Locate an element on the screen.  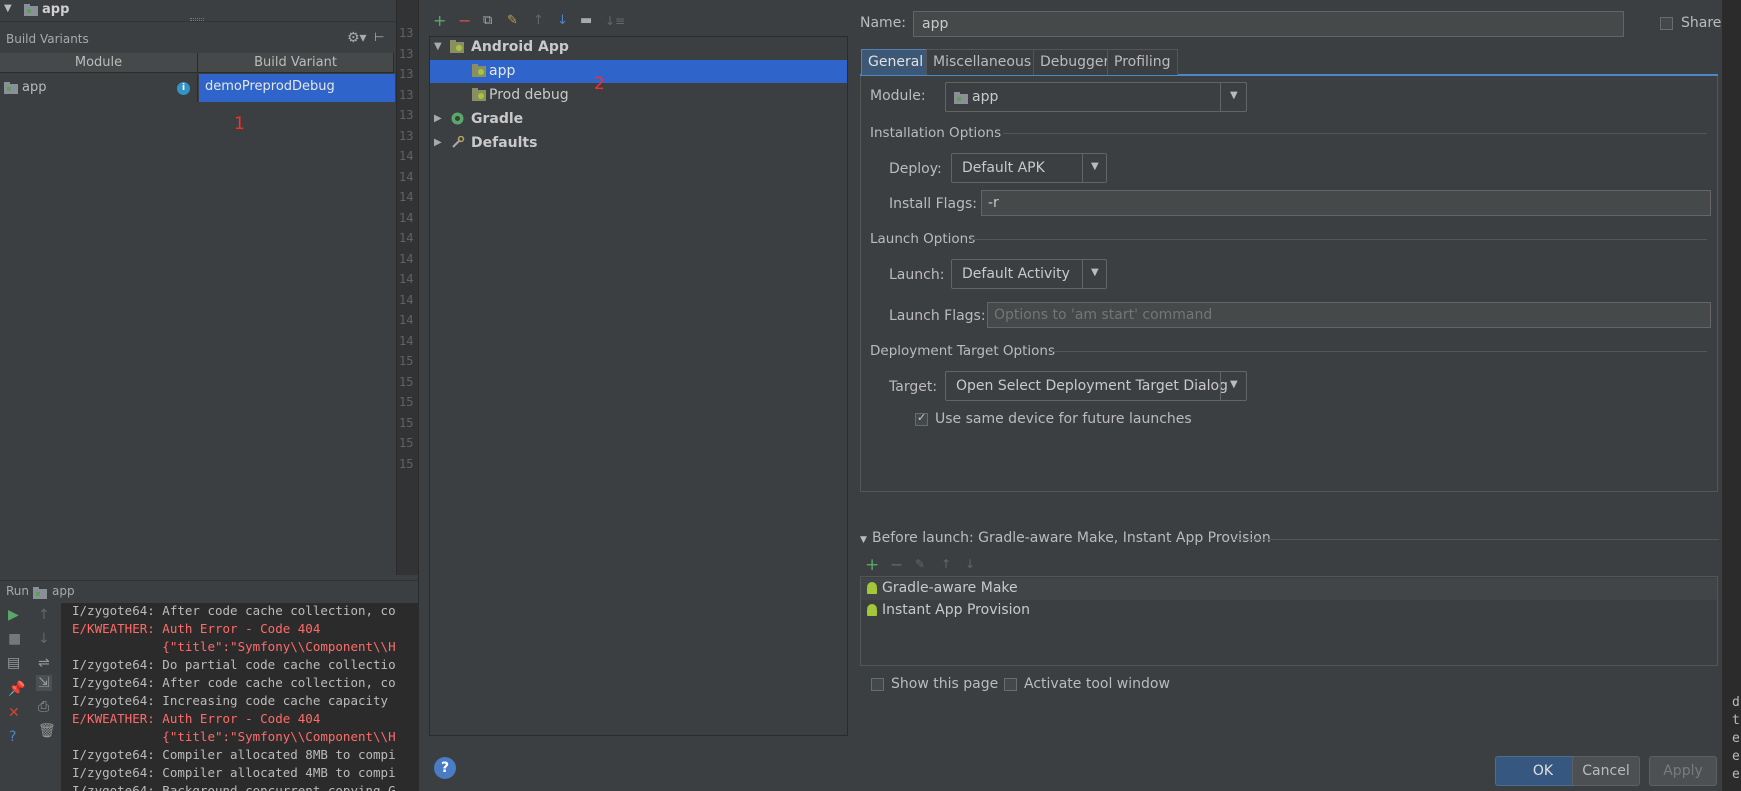
edit-task-icon: ✎ is located at coordinates (920, 564).